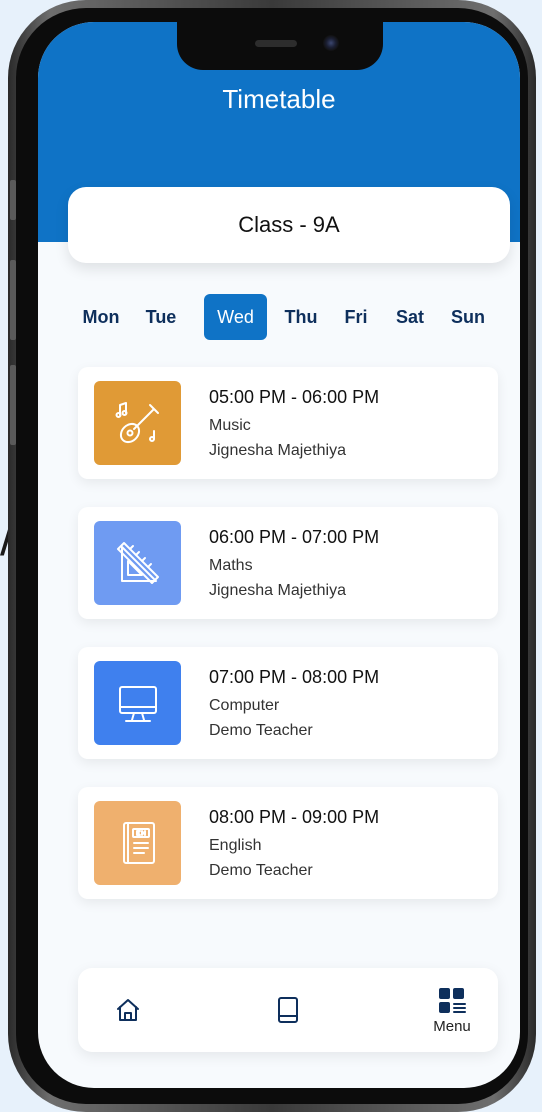  Describe the element at coordinates (356, 317) in the screenshot. I see `tab-fri: Fri` at that location.